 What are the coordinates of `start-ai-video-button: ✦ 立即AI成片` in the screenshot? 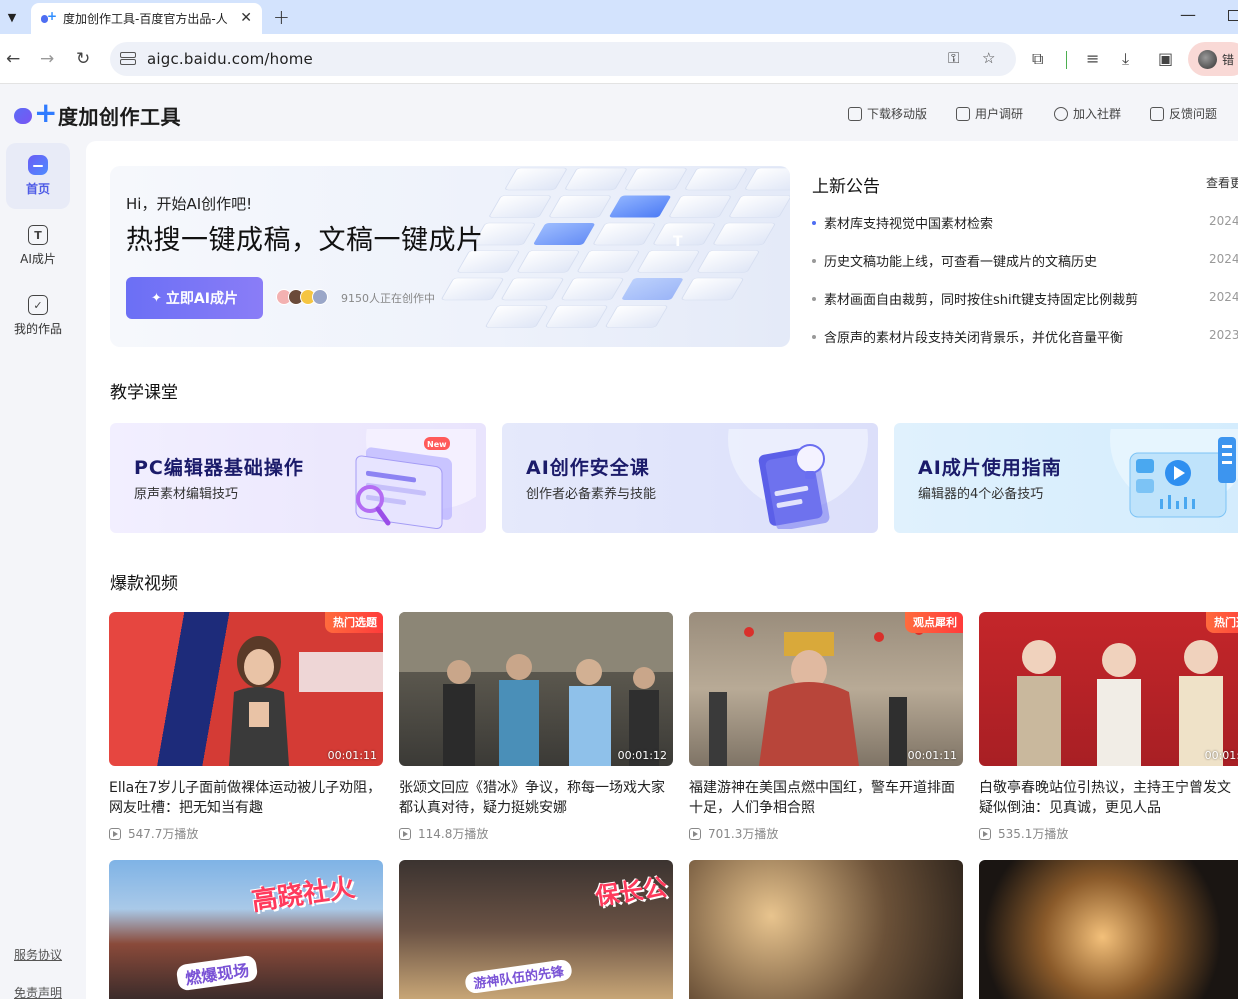 It's located at (194, 298).